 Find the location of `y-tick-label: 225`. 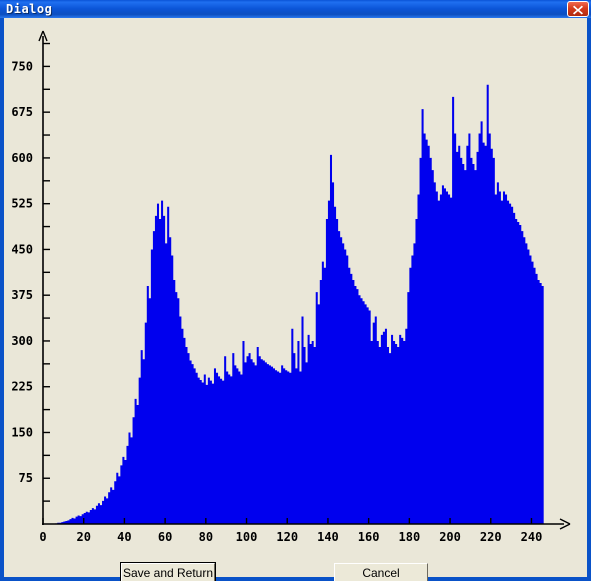

y-tick-label: 225 is located at coordinates (22, 387).